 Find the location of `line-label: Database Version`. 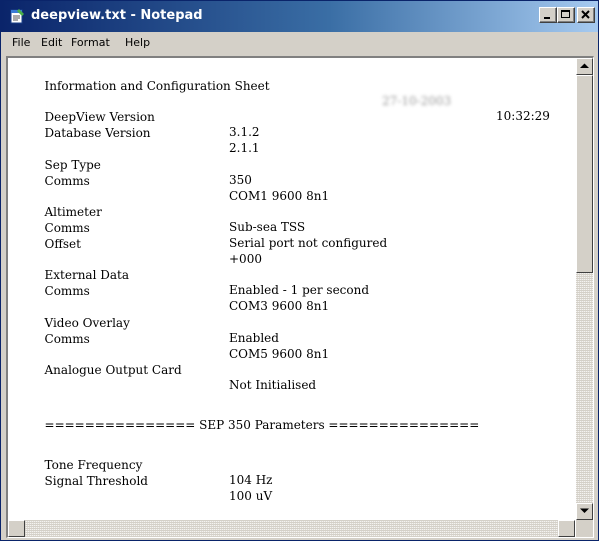

line-label: Database Version is located at coordinates (97, 133).